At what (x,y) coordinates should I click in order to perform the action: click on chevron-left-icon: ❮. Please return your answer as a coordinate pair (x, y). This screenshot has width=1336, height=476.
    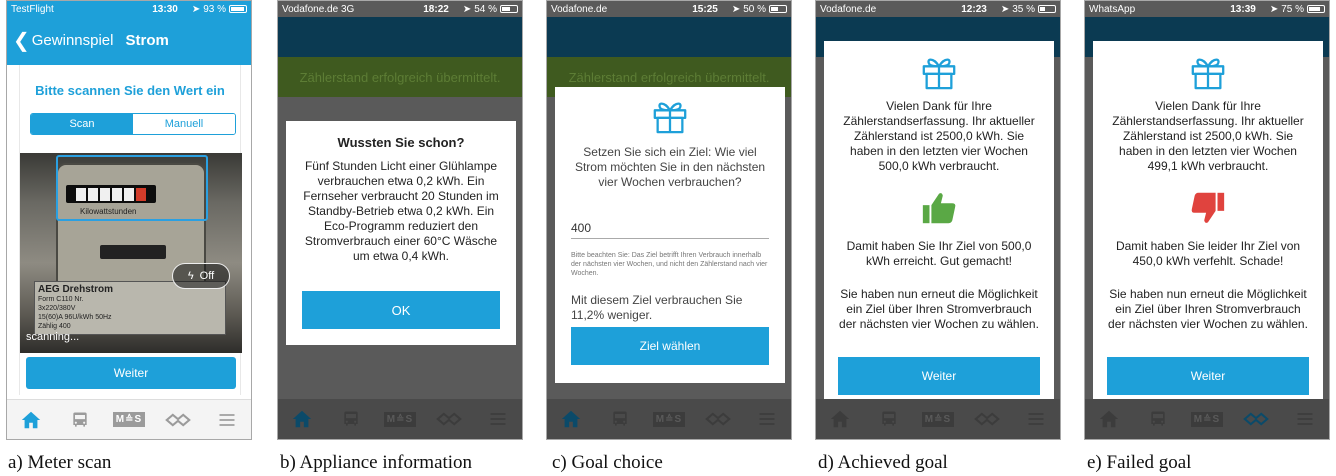
    Looking at the image, I should click on (21, 40).